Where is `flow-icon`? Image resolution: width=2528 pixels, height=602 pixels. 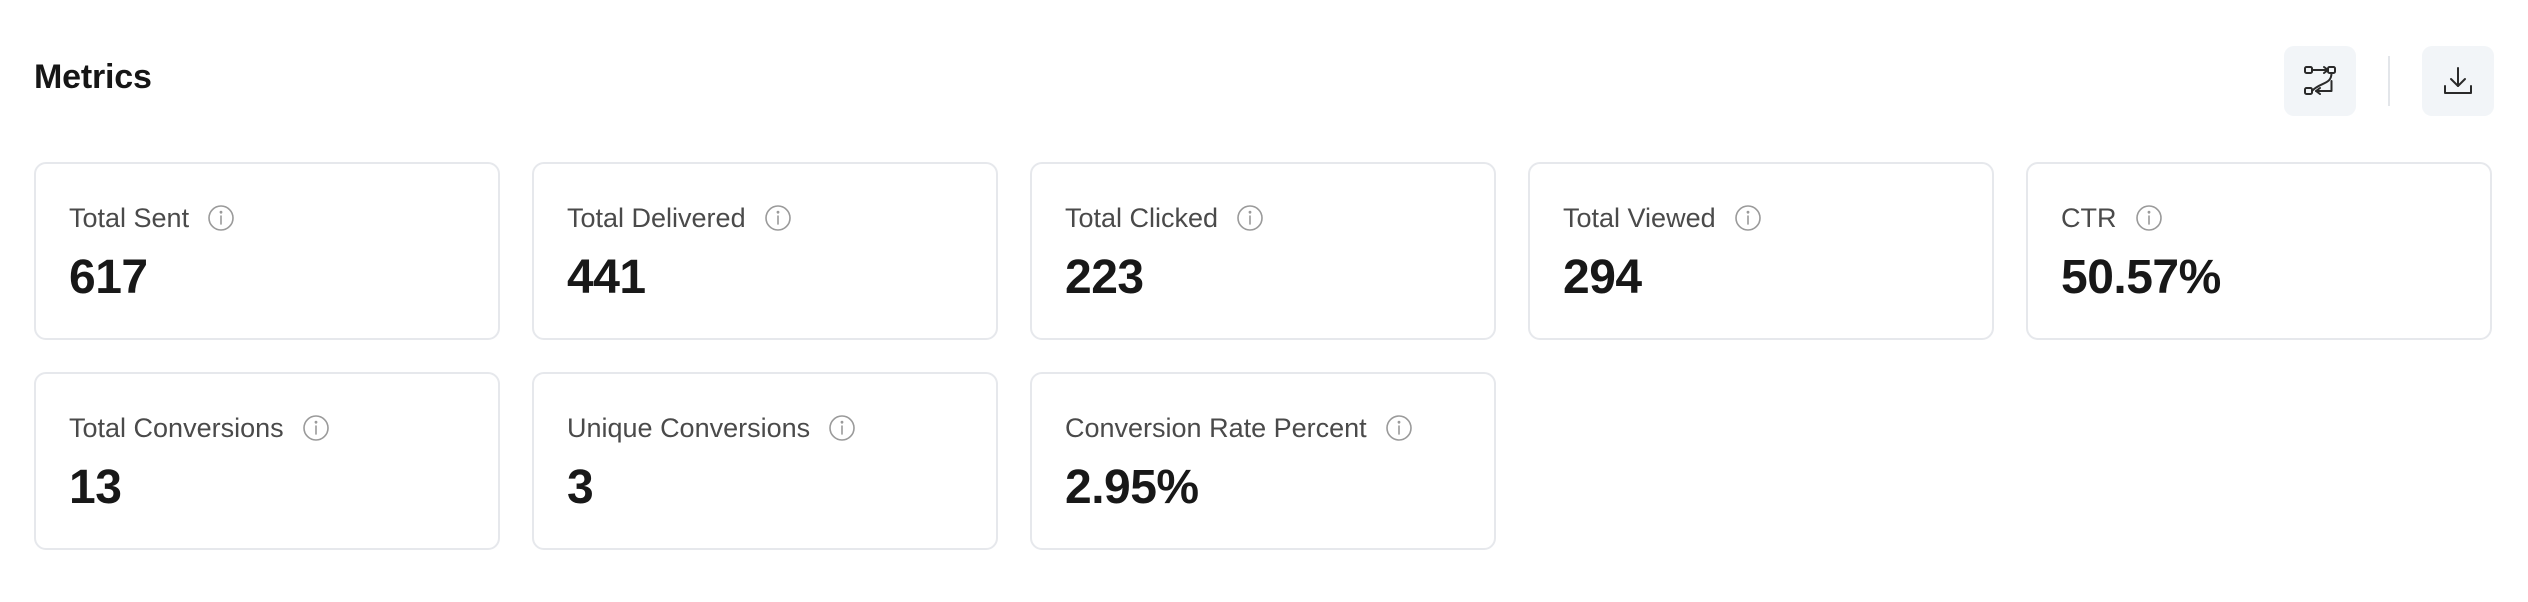 flow-icon is located at coordinates (2320, 81).